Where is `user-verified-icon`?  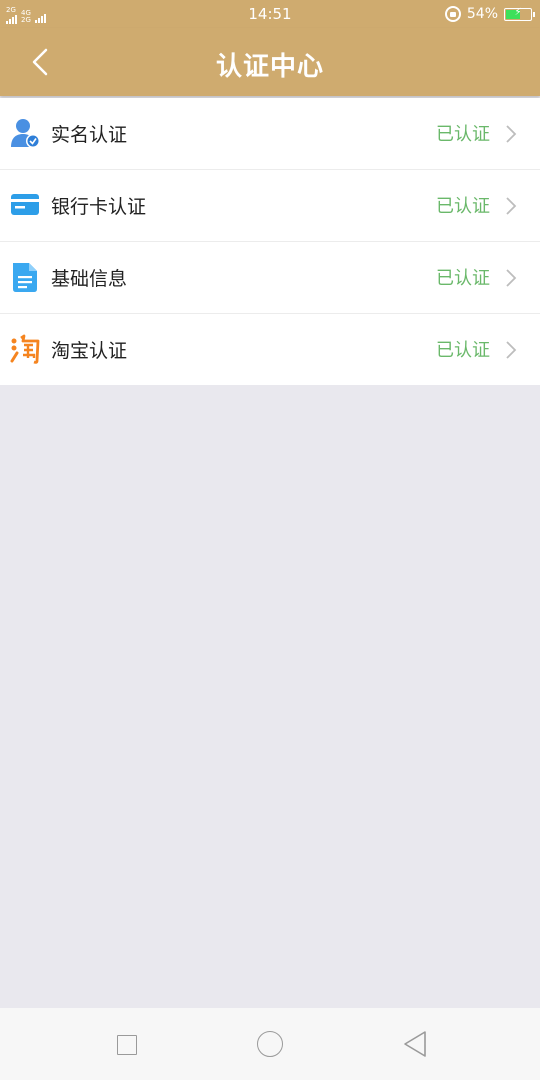
user-verified-icon is located at coordinates (25, 133).